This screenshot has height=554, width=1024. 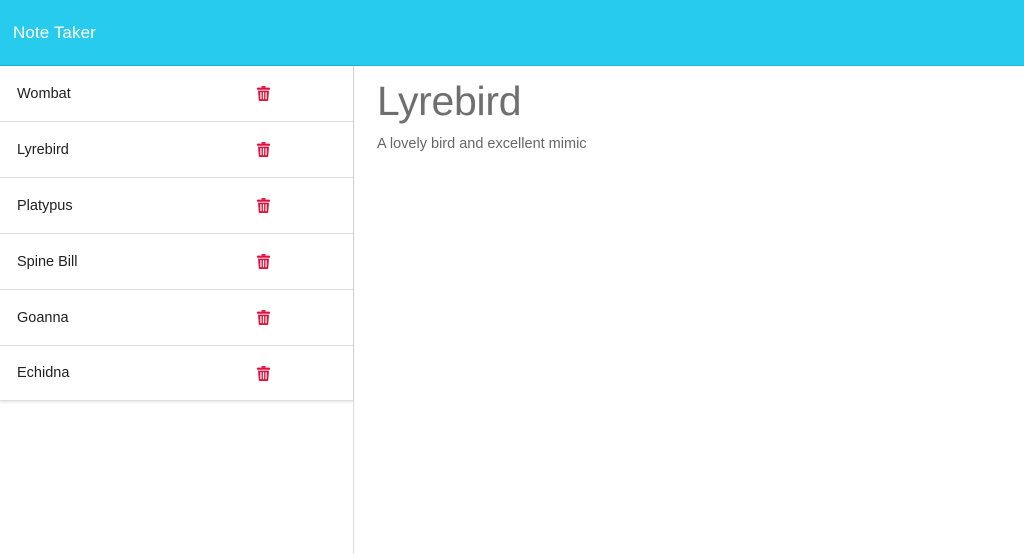 What do you see at coordinates (43, 373) in the screenshot?
I see `note-list-item-title: Echidna` at bounding box center [43, 373].